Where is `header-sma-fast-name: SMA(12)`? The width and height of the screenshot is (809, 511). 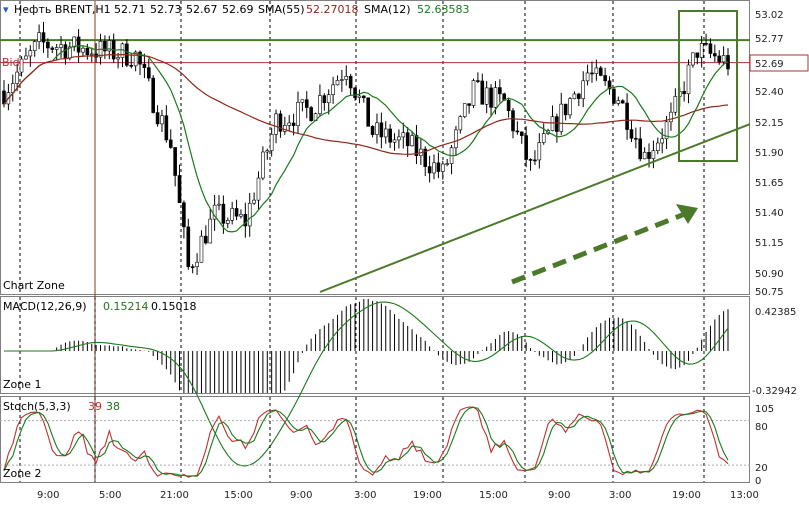
header-sma-fast-name: SMA(12) is located at coordinates (387, 9).